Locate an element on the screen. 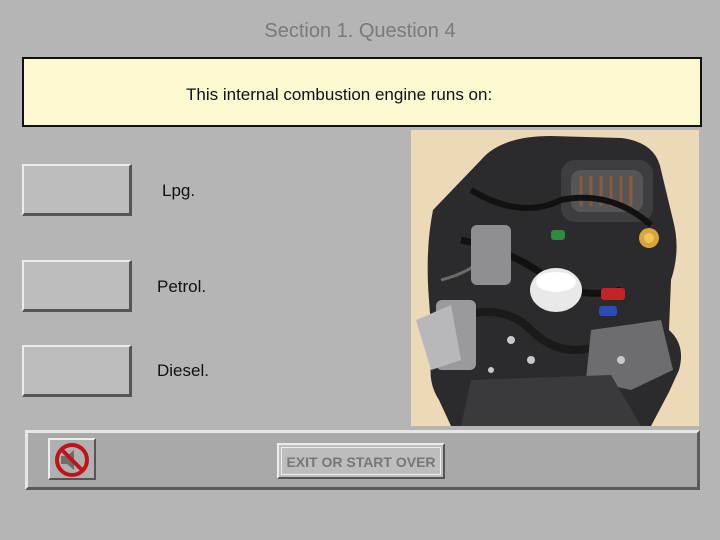  sound-toggle-button is located at coordinates (72, 459).